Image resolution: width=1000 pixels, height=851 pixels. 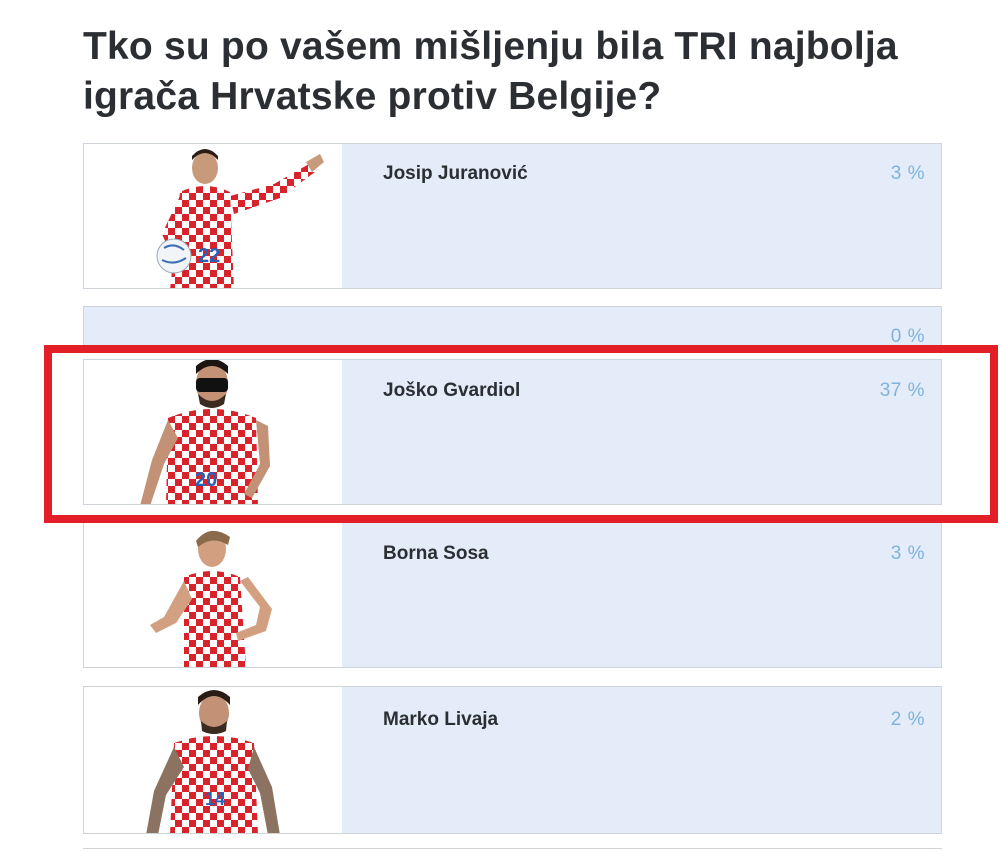 I want to click on poll-option-juranovic: 22 Josip Juranović 3 %, so click(x=512, y=216).